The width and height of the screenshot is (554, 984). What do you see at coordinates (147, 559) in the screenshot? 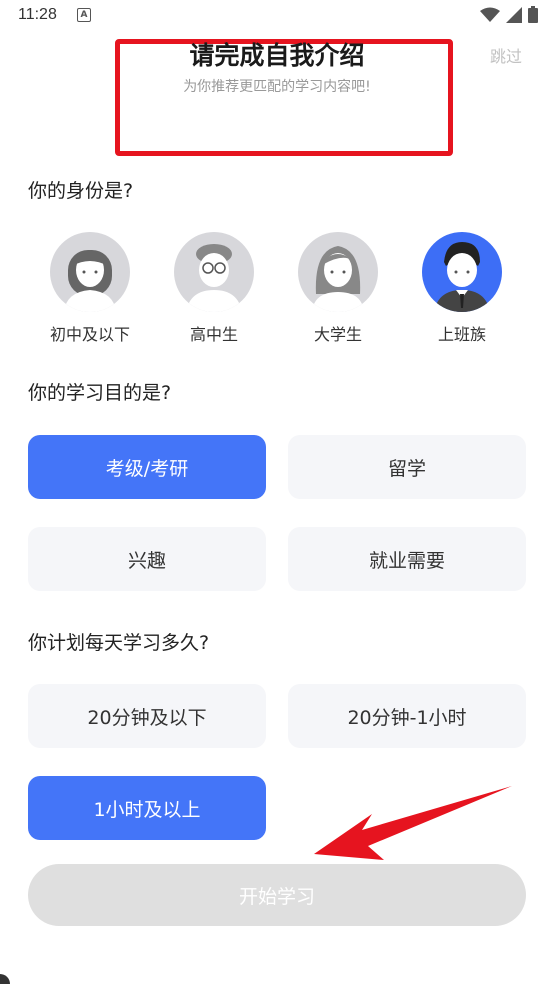
I see `purpose-option-interest: 兴趣` at bounding box center [147, 559].